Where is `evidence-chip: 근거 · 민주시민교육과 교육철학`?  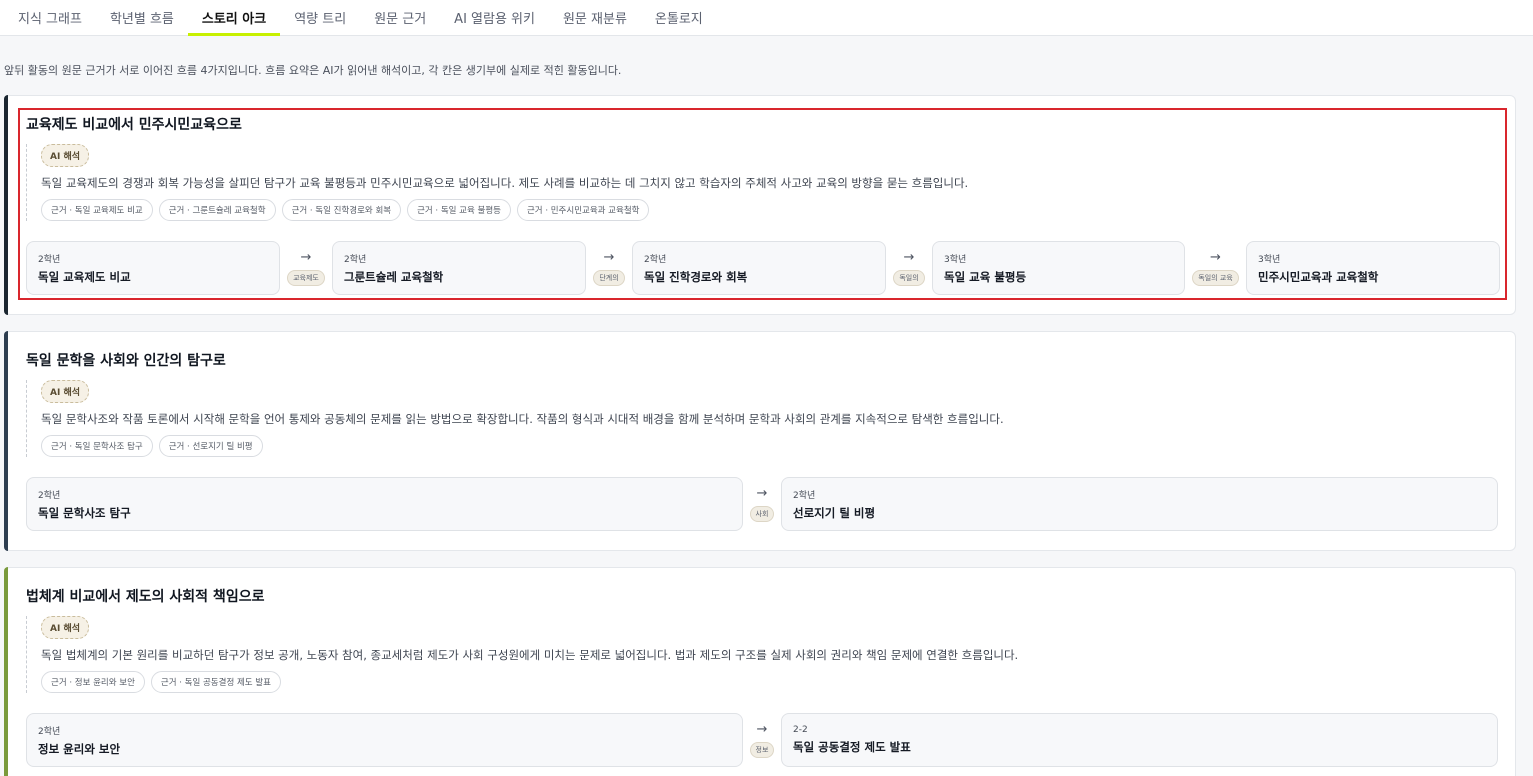
evidence-chip: 근거 · 민주시민교육과 교육철학 is located at coordinates (583, 210).